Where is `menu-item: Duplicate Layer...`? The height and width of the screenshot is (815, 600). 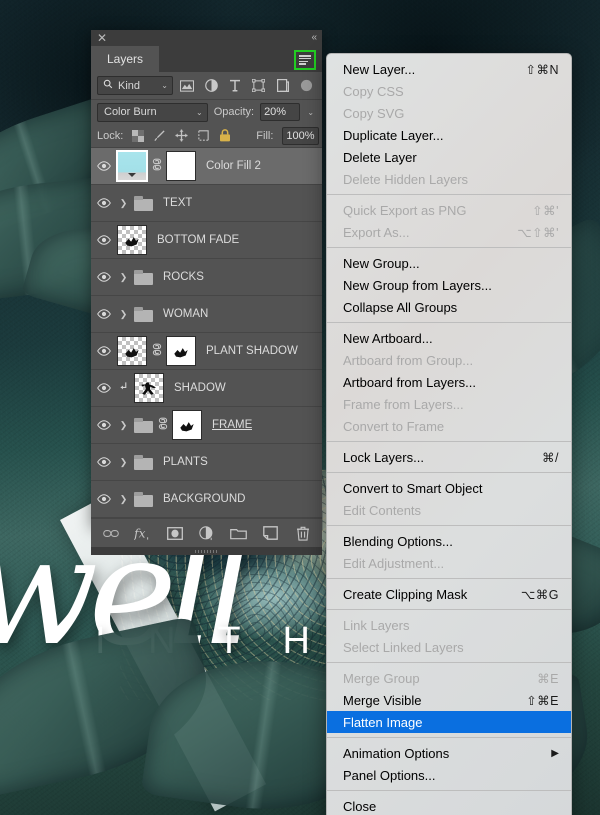 menu-item: Duplicate Layer... is located at coordinates (449, 135).